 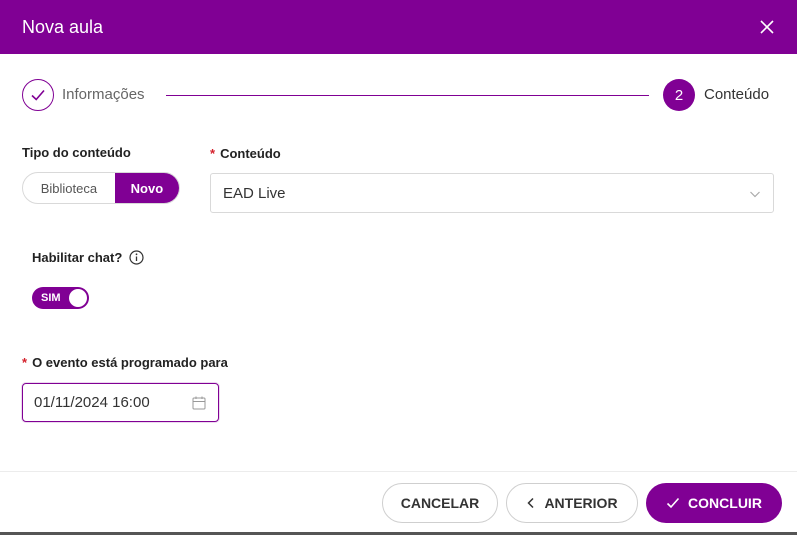 What do you see at coordinates (69, 188) in the screenshot?
I see `tipo-option-biblioteca: Biblioteca` at bounding box center [69, 188].